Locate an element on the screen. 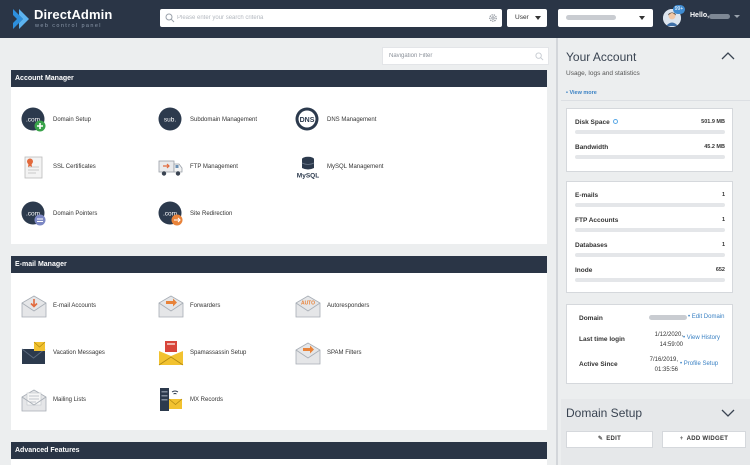 This screenshot has height=465, width=750. last-login-time: 14:59:00 is located at coordinates (671, 345).